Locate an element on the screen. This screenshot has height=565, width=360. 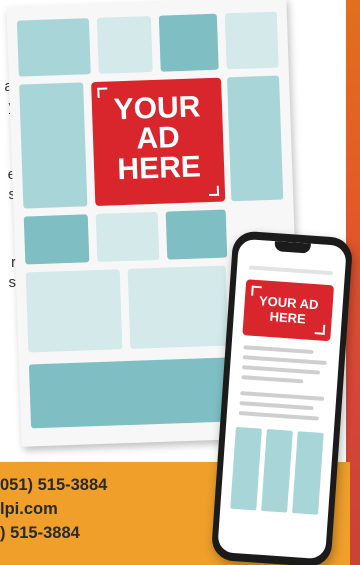
print-ad-badge: YOUR AD HERE is located at coordinates (158, 142).